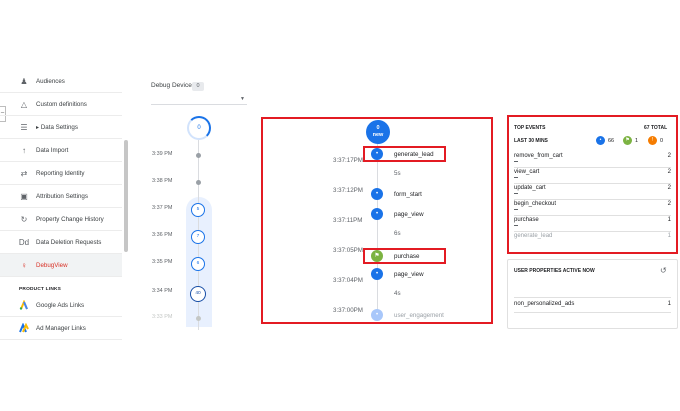  I want to click on new-events-badge: 0 new, so click(378, 132).